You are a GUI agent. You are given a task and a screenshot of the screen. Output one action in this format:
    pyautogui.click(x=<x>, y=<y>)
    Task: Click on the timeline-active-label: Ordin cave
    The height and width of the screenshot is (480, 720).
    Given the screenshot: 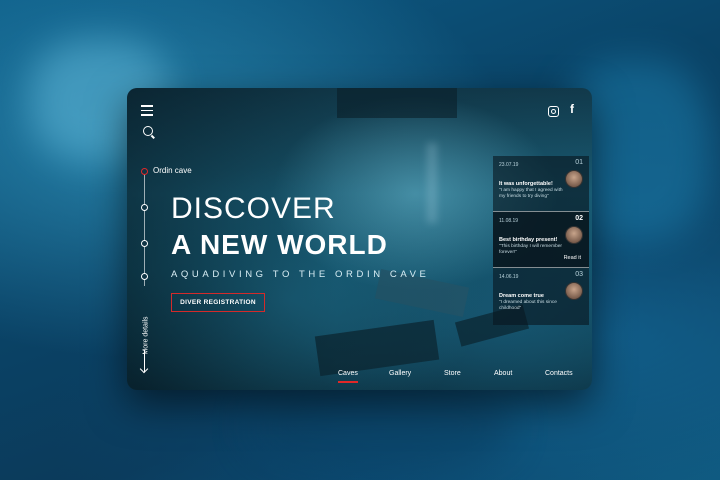 What is the action you would take?
    pyautogui.click(x=172, y=170)
    